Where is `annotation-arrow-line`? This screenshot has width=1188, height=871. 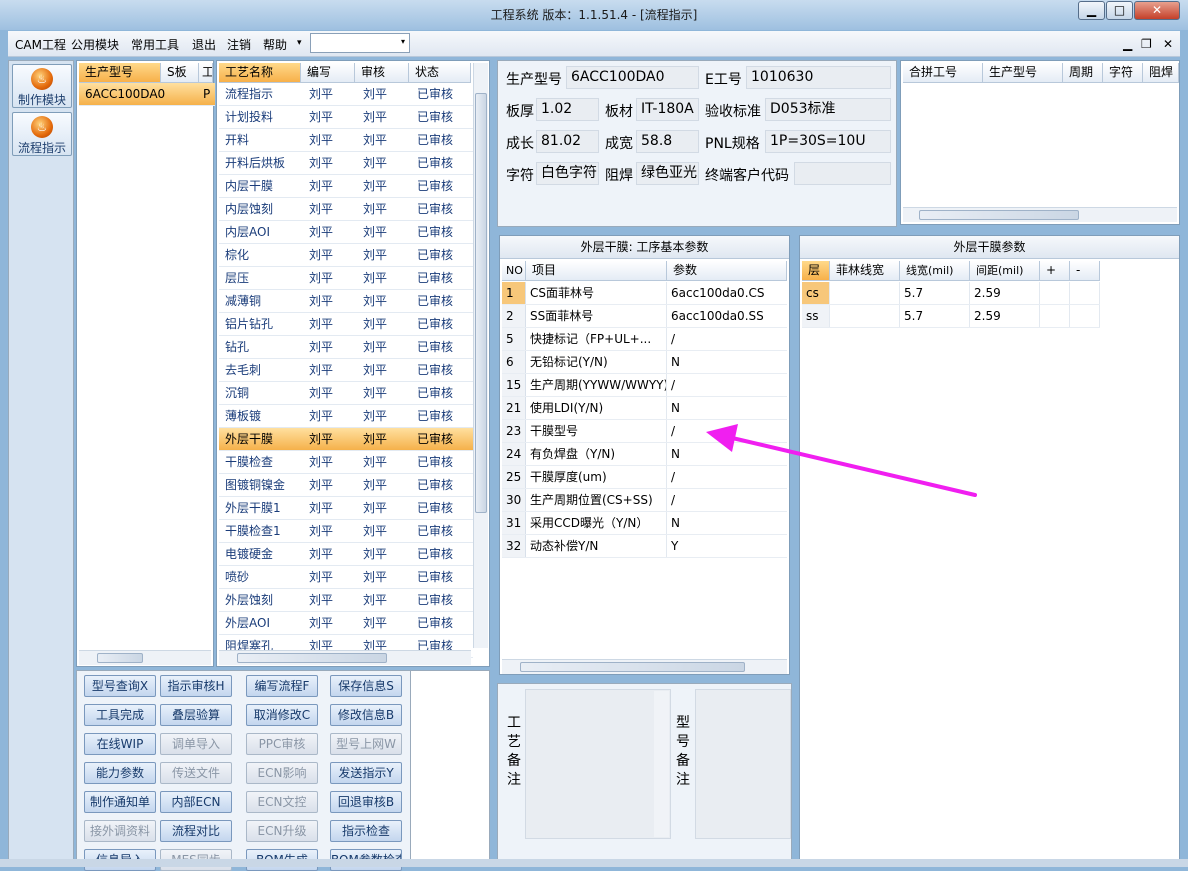
annotation-arrow-line is located at coordinates (851, 466).